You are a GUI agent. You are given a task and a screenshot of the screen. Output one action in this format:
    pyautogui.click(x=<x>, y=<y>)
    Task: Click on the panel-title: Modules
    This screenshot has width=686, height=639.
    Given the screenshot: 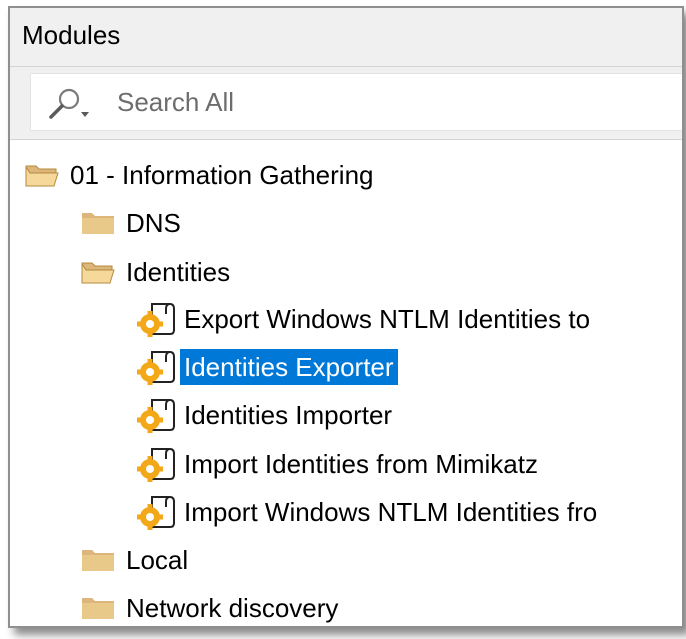 What is the action you would take?
    pyautogui.click(x=71, y=35)
    